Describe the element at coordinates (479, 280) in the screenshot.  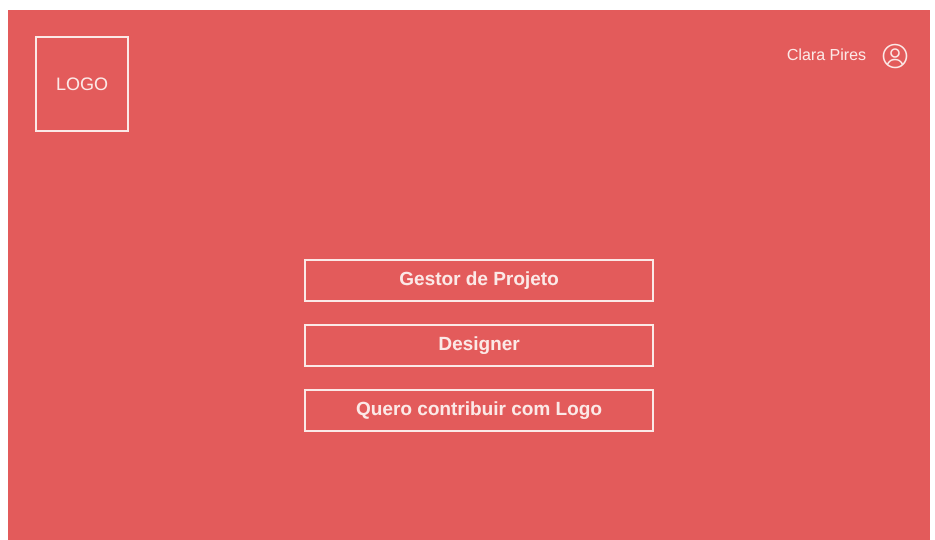
I see `role-option-button: Gestor de Projeto` at that location.